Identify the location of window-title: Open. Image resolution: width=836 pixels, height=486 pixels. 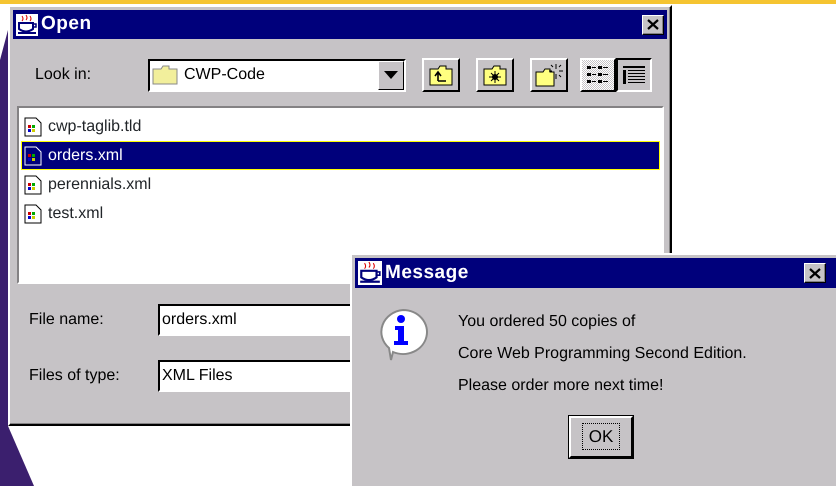
(66, 24).